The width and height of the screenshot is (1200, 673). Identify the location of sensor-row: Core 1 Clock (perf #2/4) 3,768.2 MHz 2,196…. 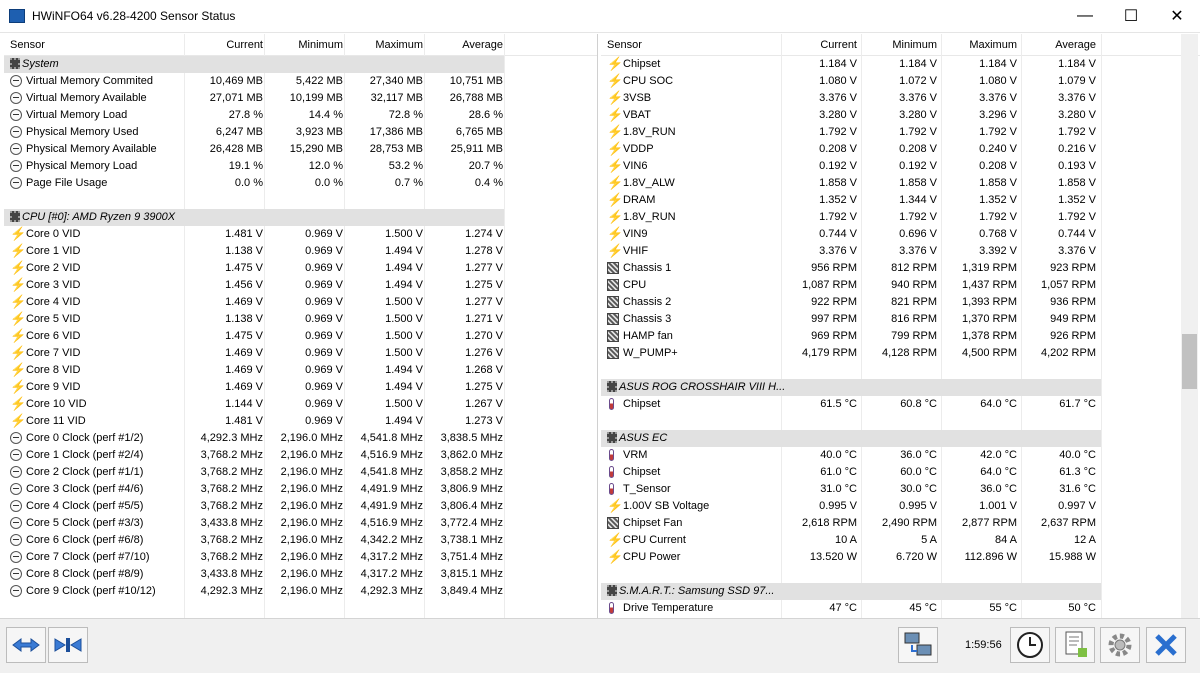
(300, 455).